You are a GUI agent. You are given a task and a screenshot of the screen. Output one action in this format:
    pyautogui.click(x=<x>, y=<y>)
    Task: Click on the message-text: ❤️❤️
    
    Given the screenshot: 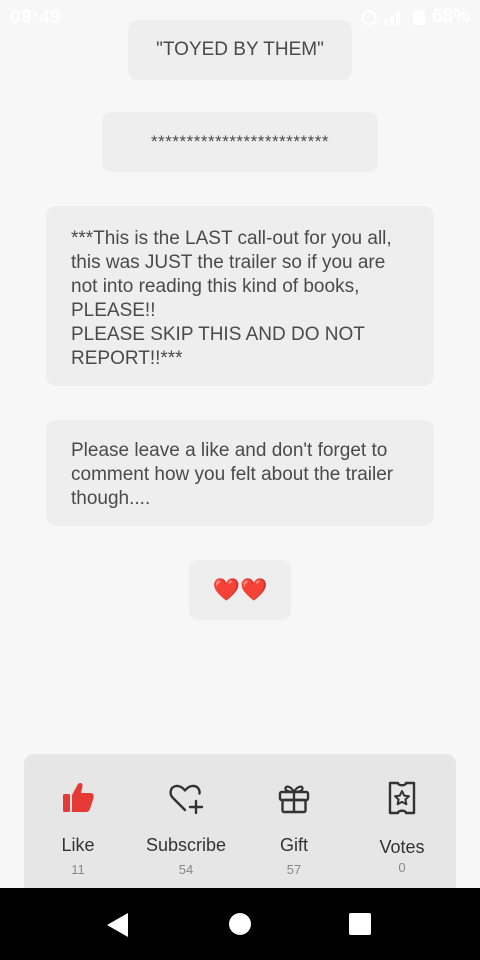 What is the action you would take?
    pyautogui.click(x=240, y=589)
    